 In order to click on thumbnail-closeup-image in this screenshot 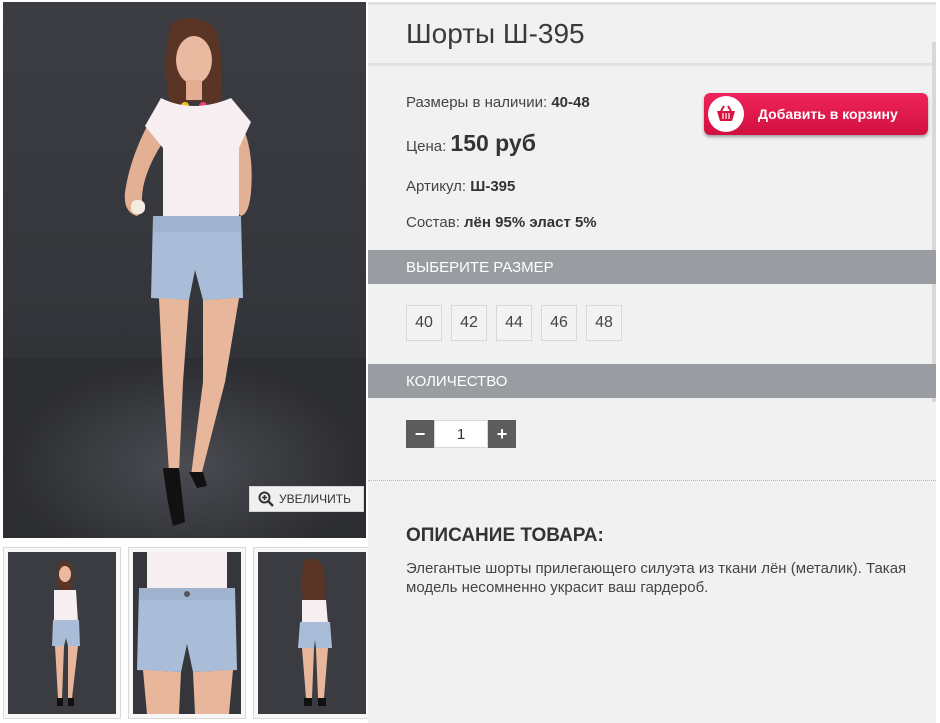, I will do `click(187, 633)`.